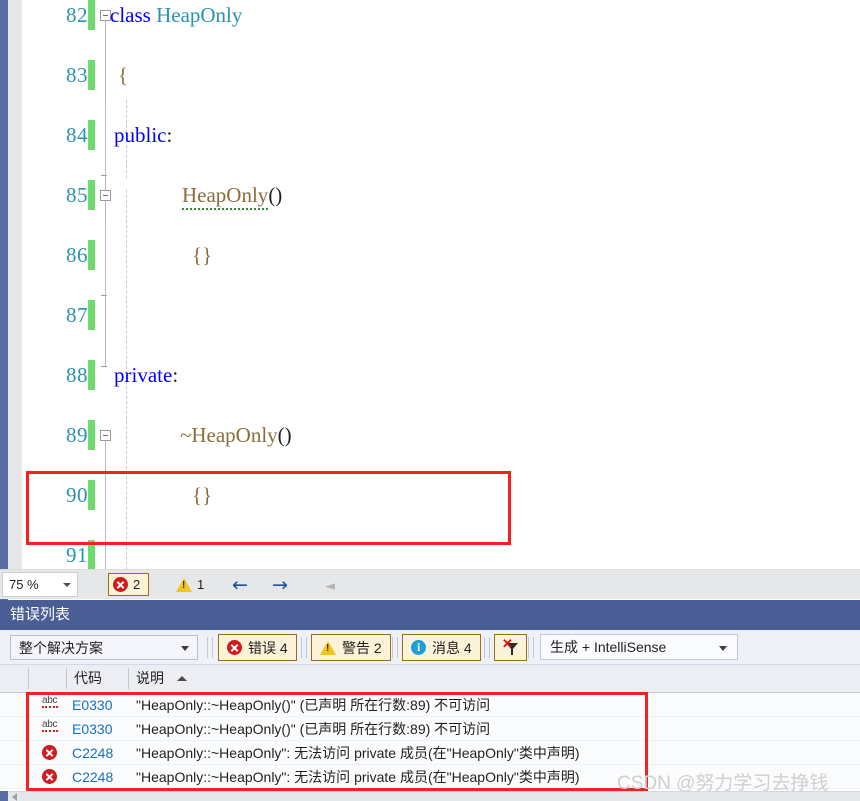  What do you see at coordinates (77, 15) in the screenshot?
I see `line-number: 82` at bounding box center [77, 15].